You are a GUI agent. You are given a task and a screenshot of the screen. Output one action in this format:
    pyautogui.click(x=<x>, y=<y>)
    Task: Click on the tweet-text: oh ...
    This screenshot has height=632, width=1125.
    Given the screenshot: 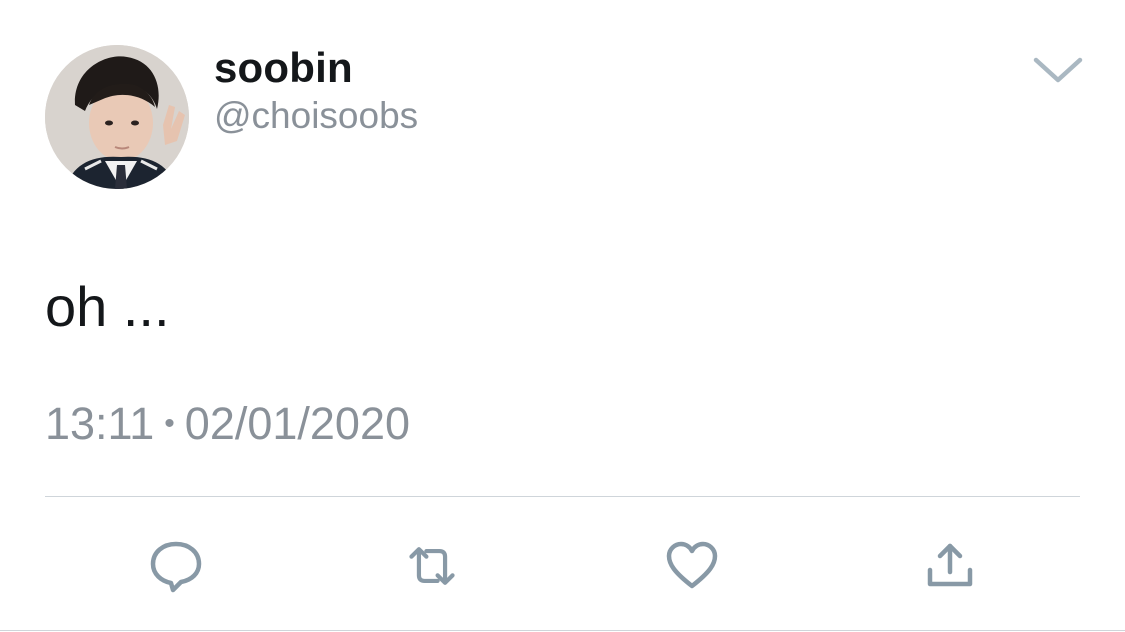 What is the action you would take?
    pyautogui.click(x=107, y=306)
    